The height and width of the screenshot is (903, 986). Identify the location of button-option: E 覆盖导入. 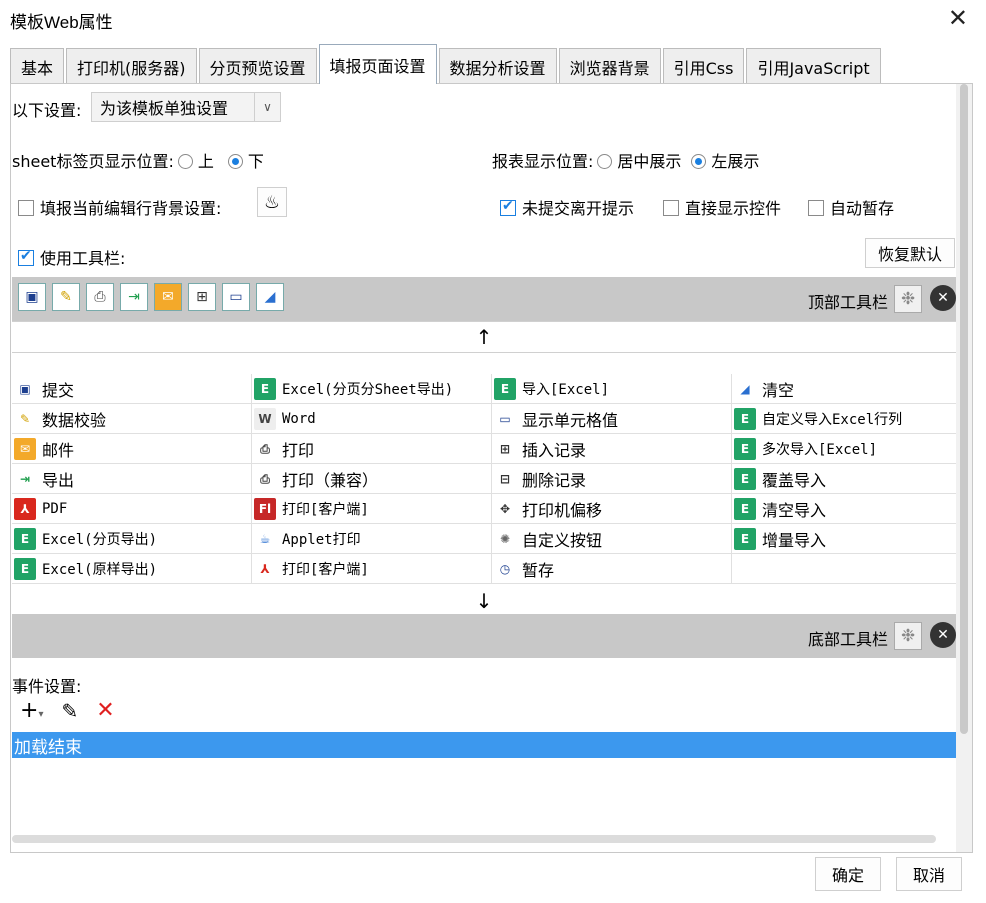
(844, 479).